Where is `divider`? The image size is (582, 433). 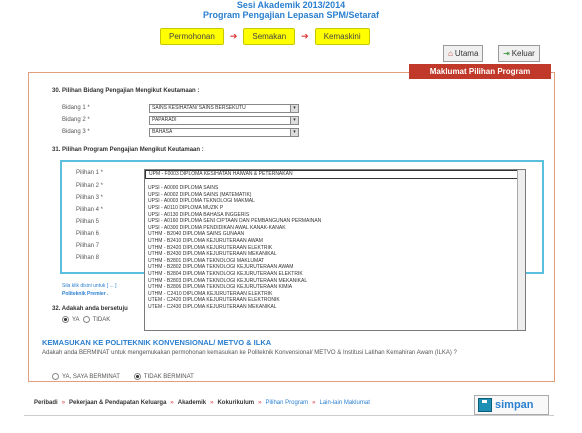 divider is located at coordinates (289, 415).